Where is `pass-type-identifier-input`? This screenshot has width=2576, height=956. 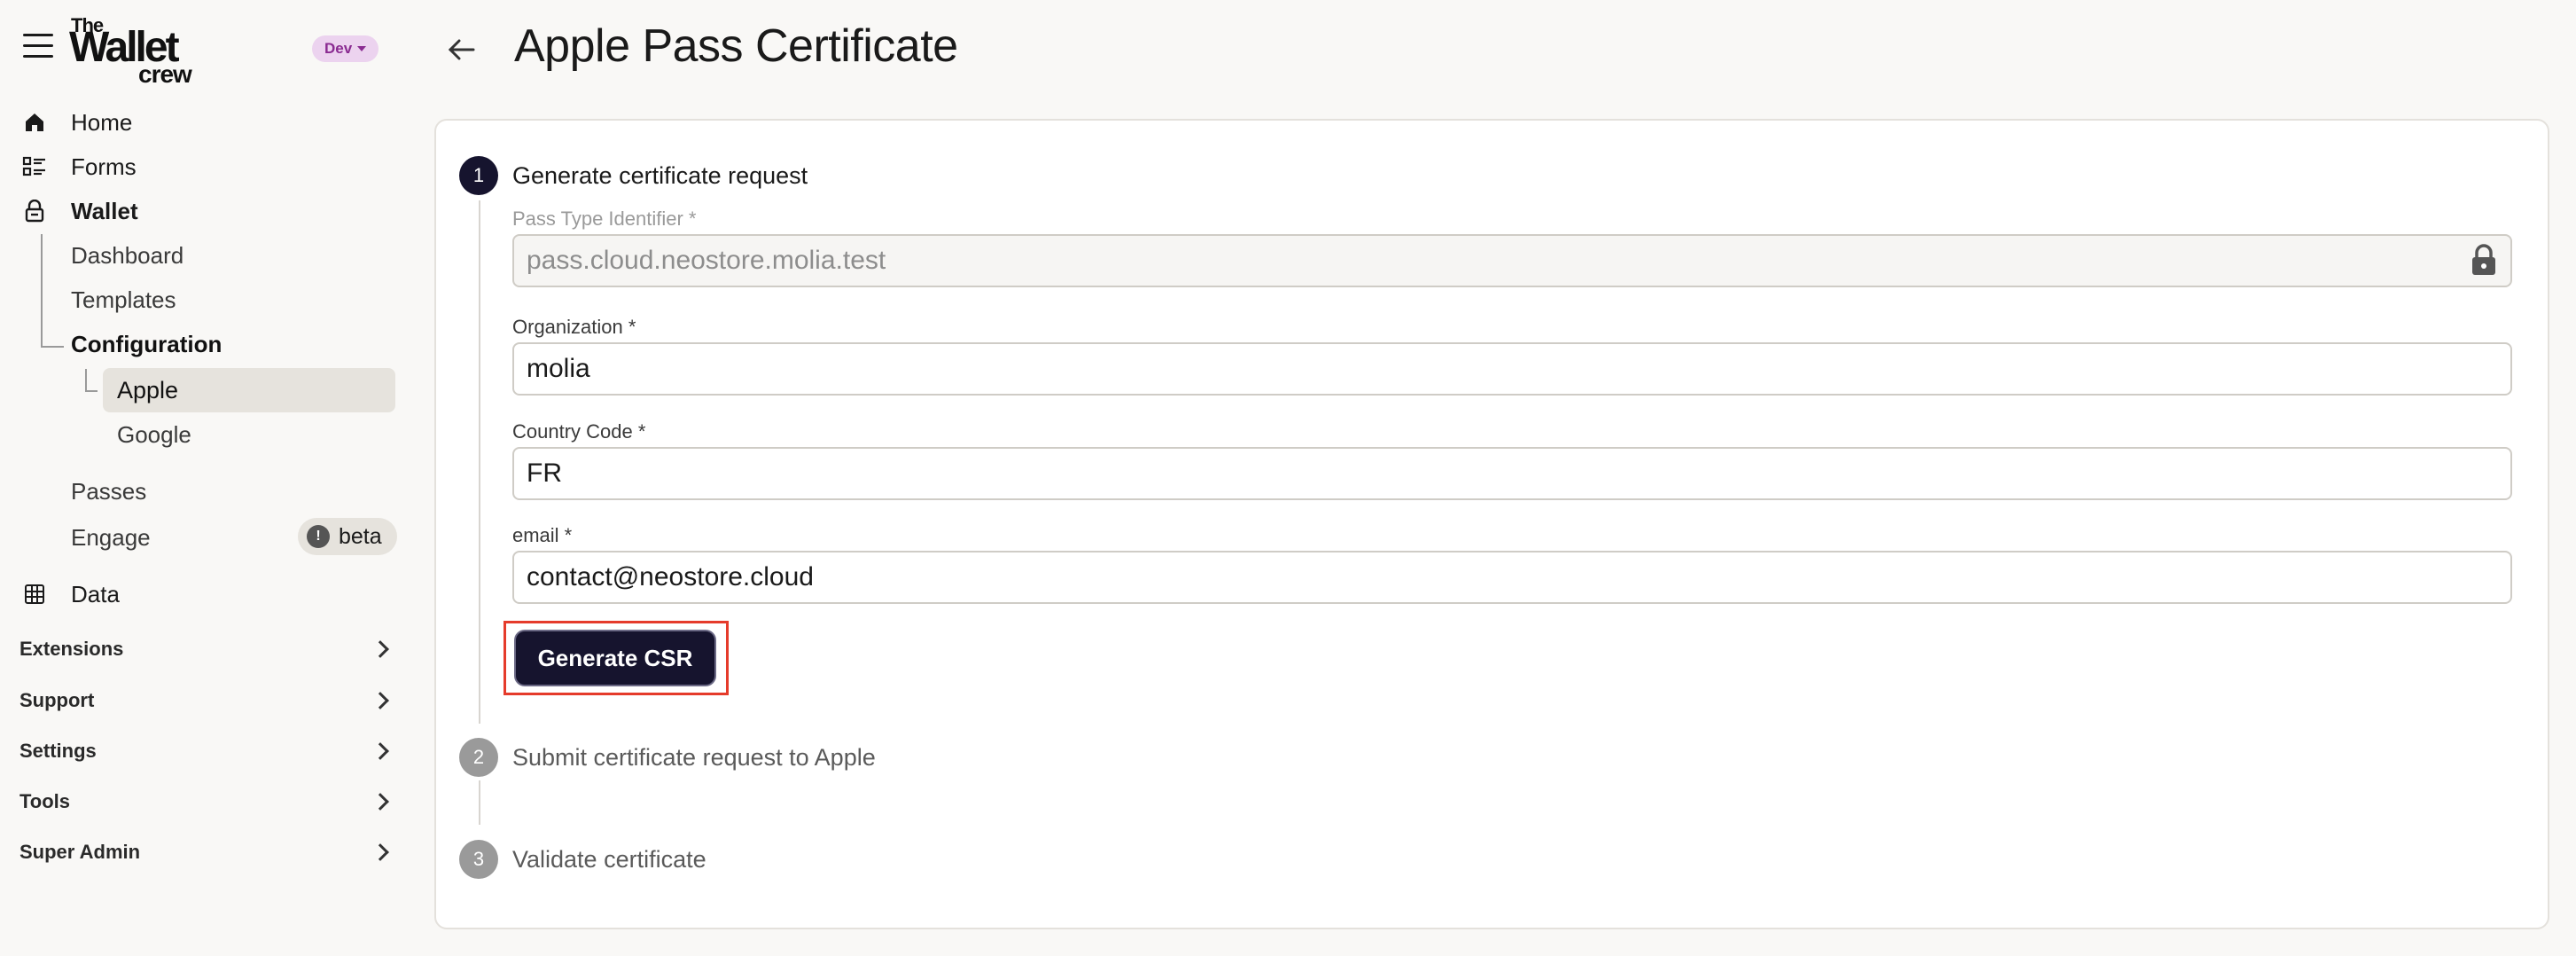
pass-type-identifier-input is located at coordinates (1512, 260).